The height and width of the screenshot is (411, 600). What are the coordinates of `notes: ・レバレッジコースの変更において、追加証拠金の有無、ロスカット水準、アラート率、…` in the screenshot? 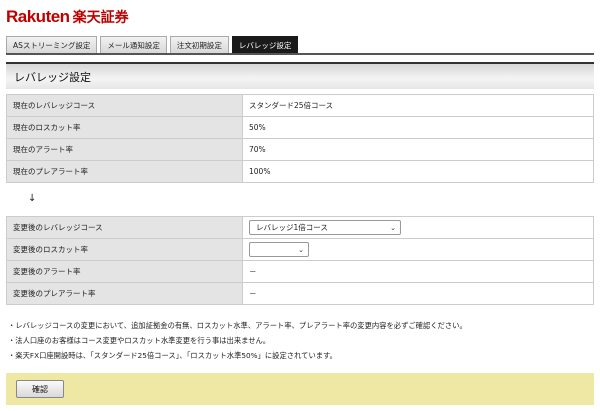 It's located at (237, 340).